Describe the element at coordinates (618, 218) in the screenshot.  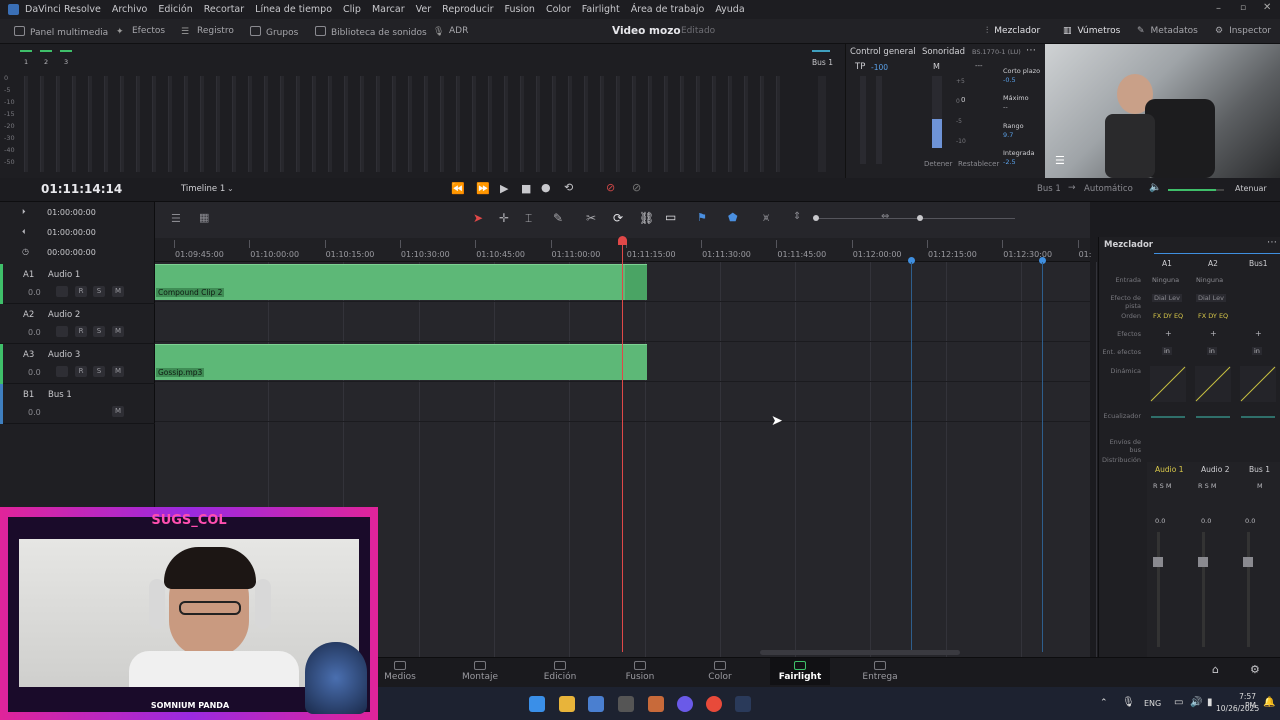
I see `snap-icon: ⟳` at that location.